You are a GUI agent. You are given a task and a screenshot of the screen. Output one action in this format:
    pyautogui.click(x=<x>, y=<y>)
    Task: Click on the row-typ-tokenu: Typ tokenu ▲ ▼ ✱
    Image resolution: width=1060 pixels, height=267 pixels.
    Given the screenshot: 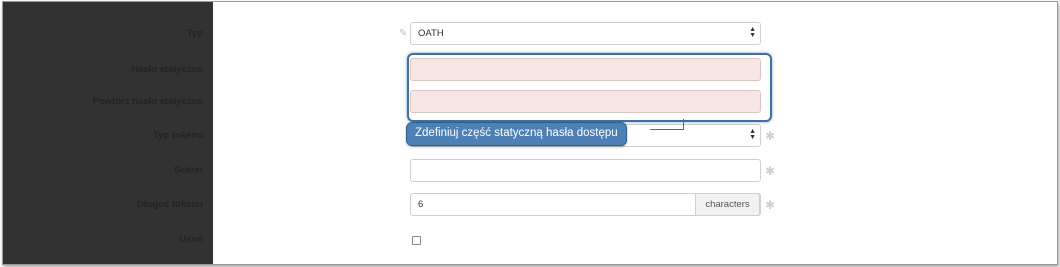 What is the action you would take?
    pyautogui.click(x=605, y=136)
    